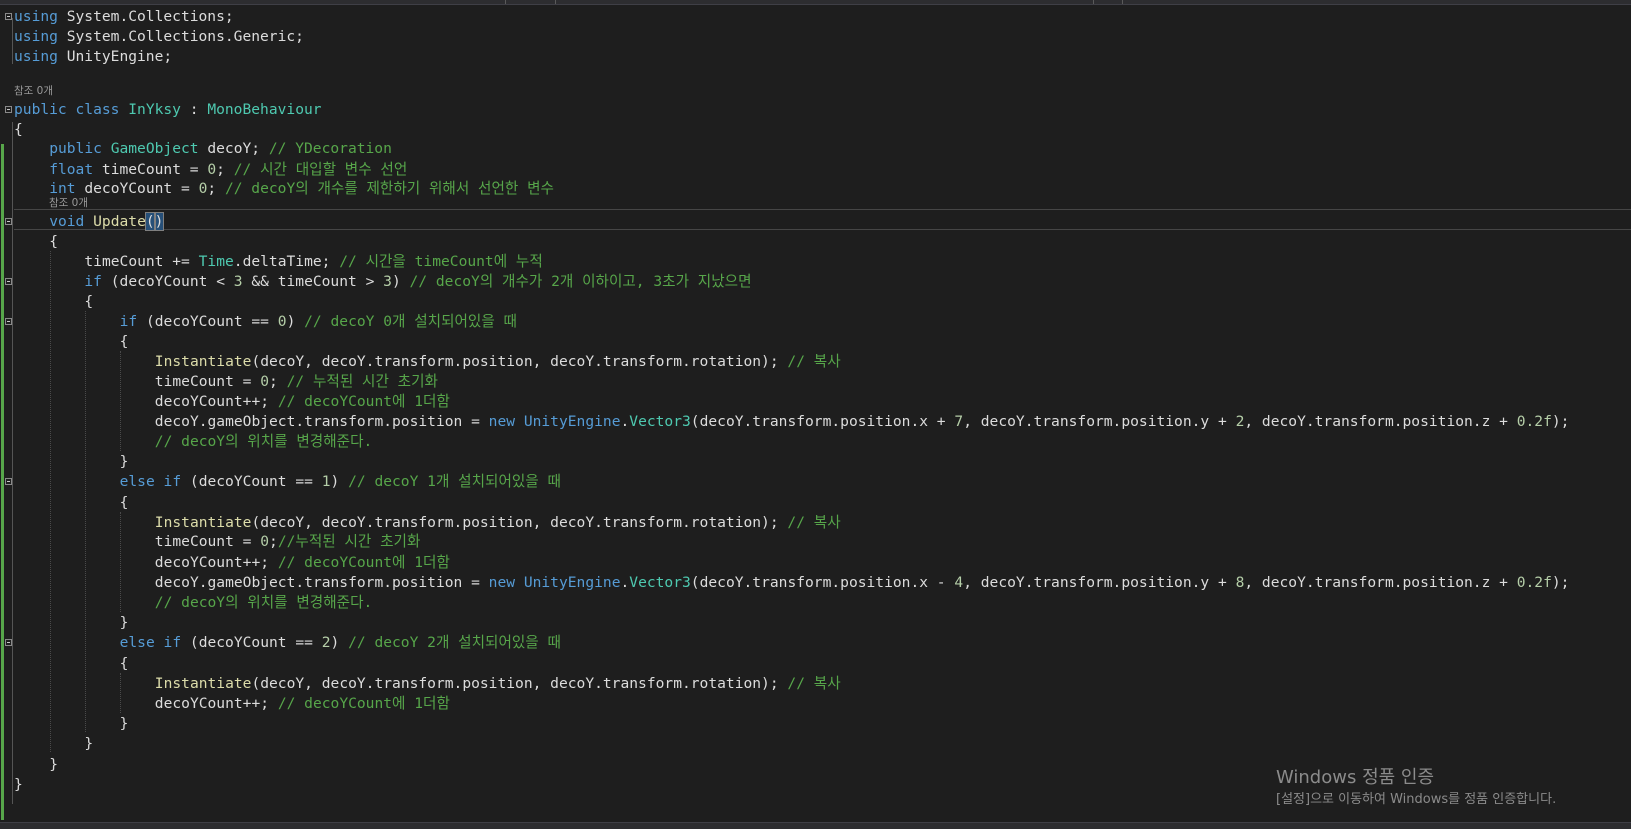 The width and height of the screenshot is (1631, 829). I want to click on code-token: ), so click(339, 481).